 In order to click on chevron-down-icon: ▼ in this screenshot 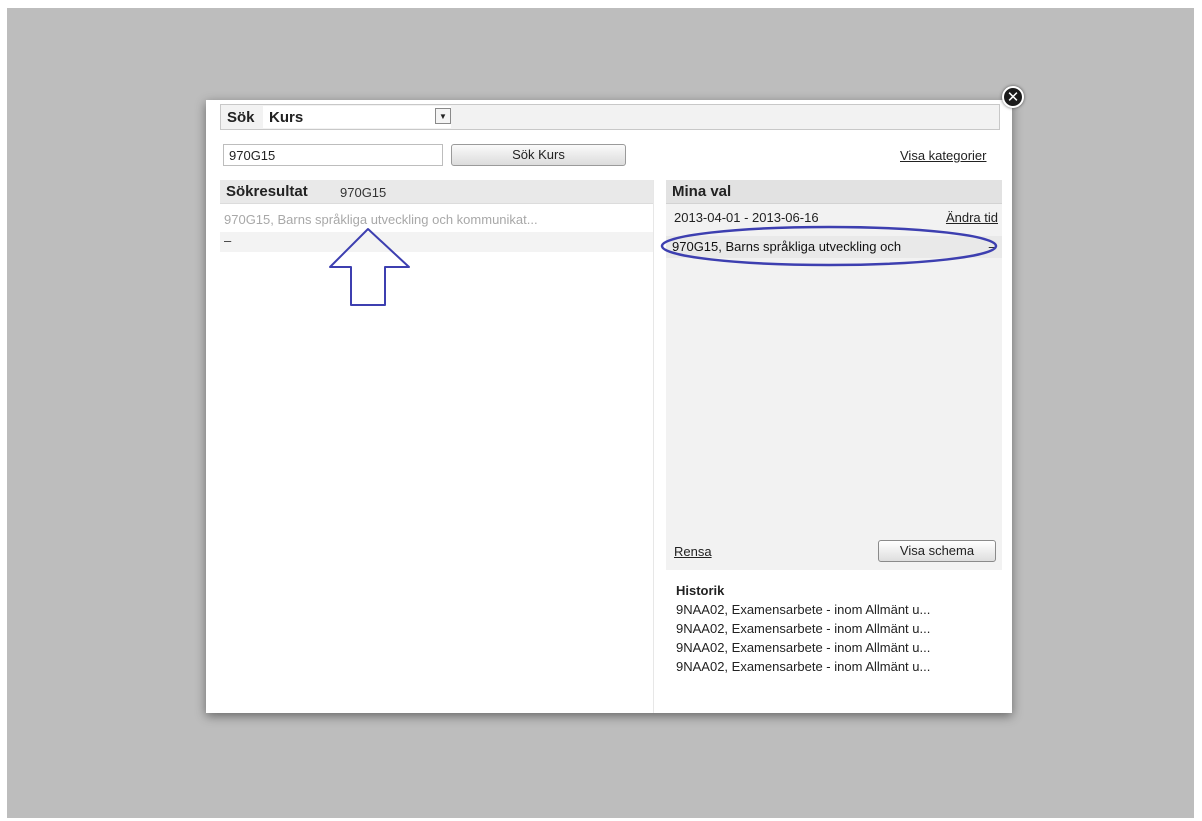, I will do `click(443, 116)`.